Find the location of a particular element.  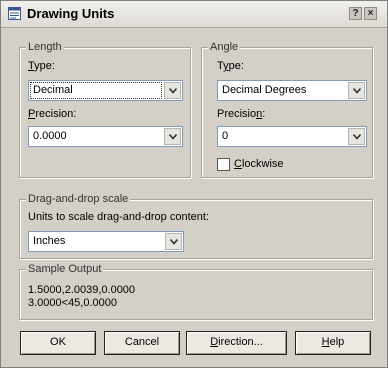

help-title-button: ? is located at coordinates (355, 13).